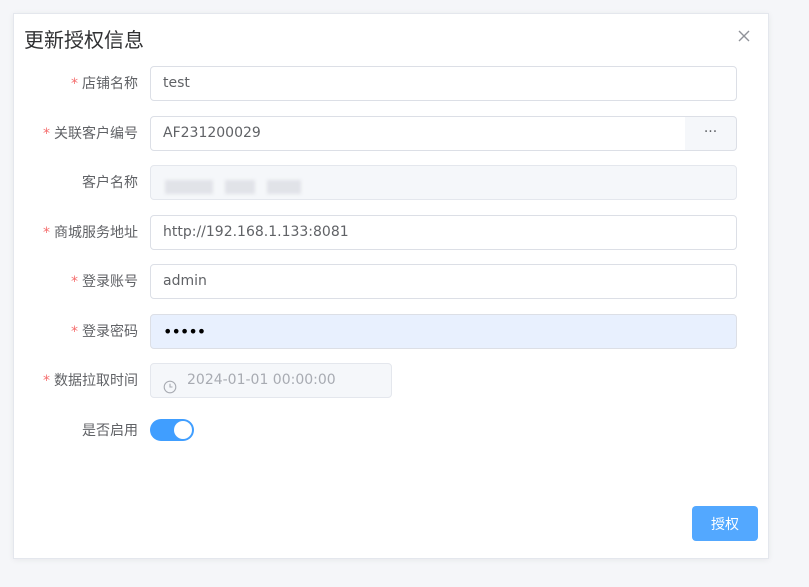  What do you see at coordinates (744, 36) in the screenshot?
I see `close-icon` at bounding box center [744, 36].